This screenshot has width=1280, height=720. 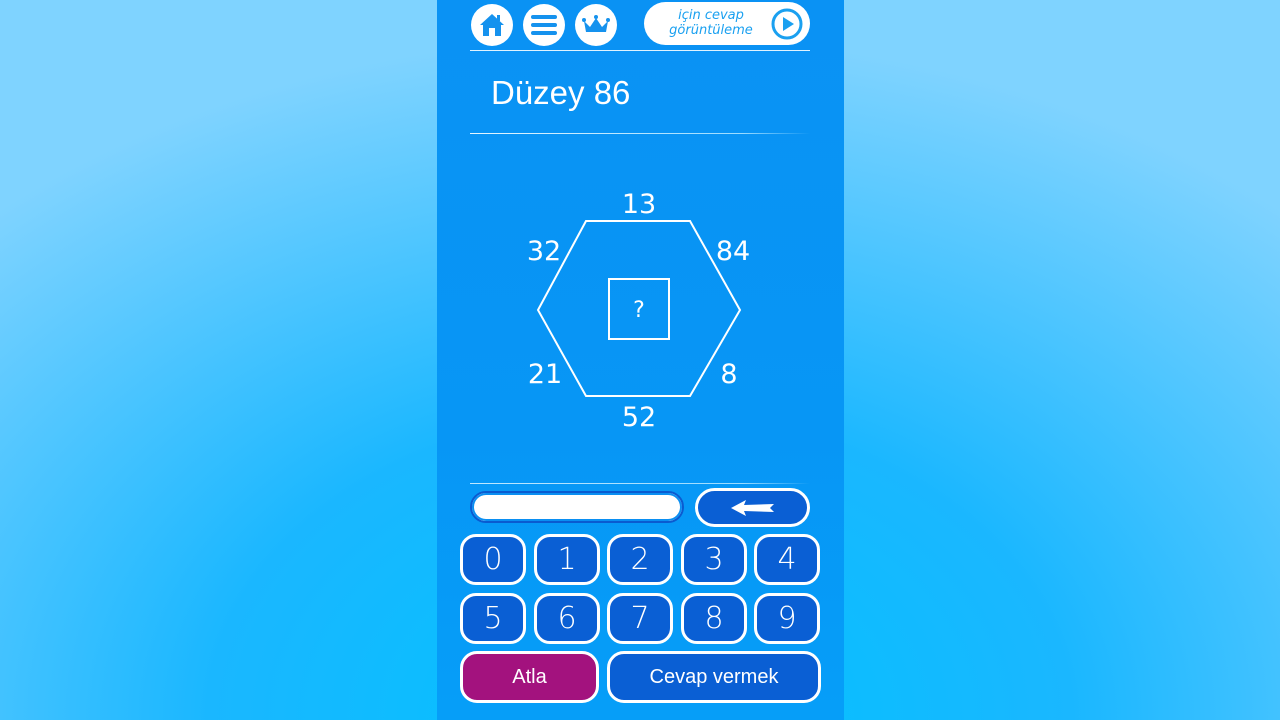 What do you see at coordinates (639, 417) in the screenshot?
I see `hex-number-bottom: 52` at bounding box center [639, 417].